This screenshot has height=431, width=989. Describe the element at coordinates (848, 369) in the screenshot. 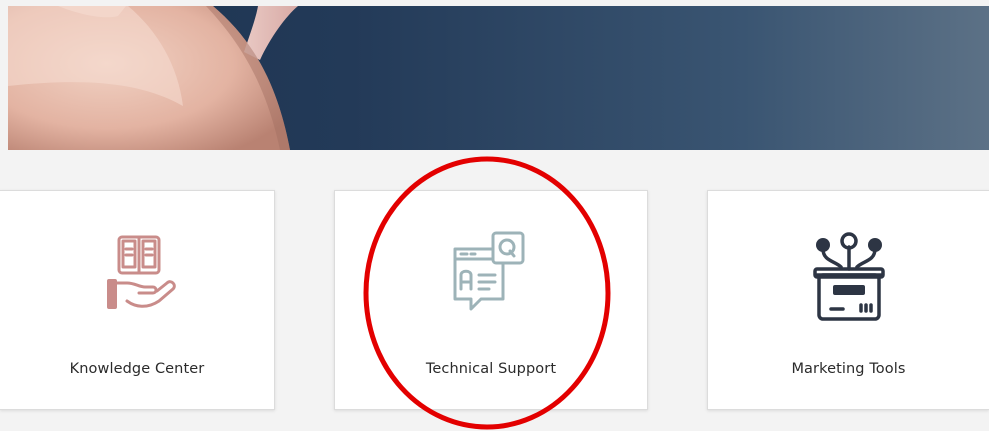

I see `marketing-tools-label: Marketing Tools` at that location.